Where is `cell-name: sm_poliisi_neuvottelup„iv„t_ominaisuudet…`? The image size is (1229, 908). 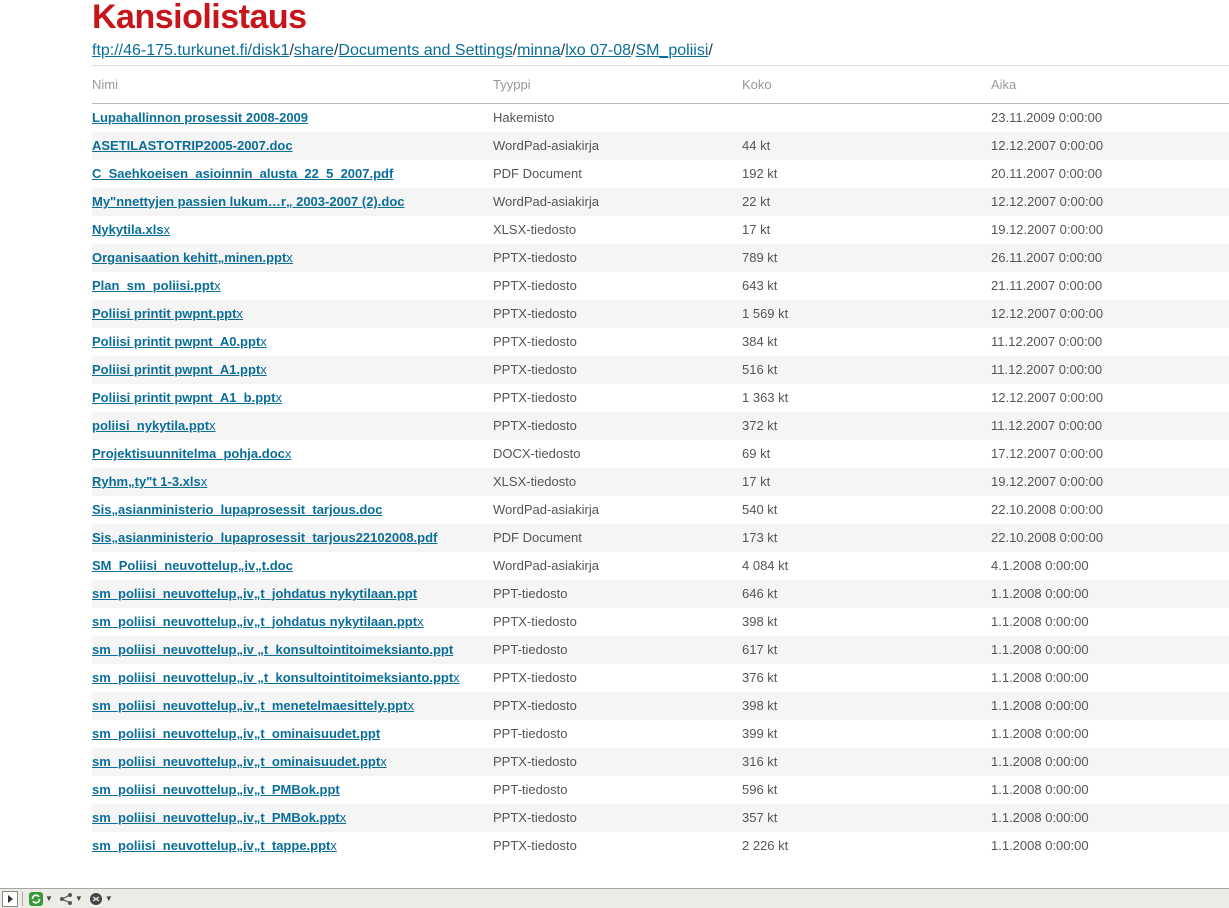
cell-name: sm_poliisi_neuvottelup„iv„t_ominaisuudet… is located at coordinates (292, 734).